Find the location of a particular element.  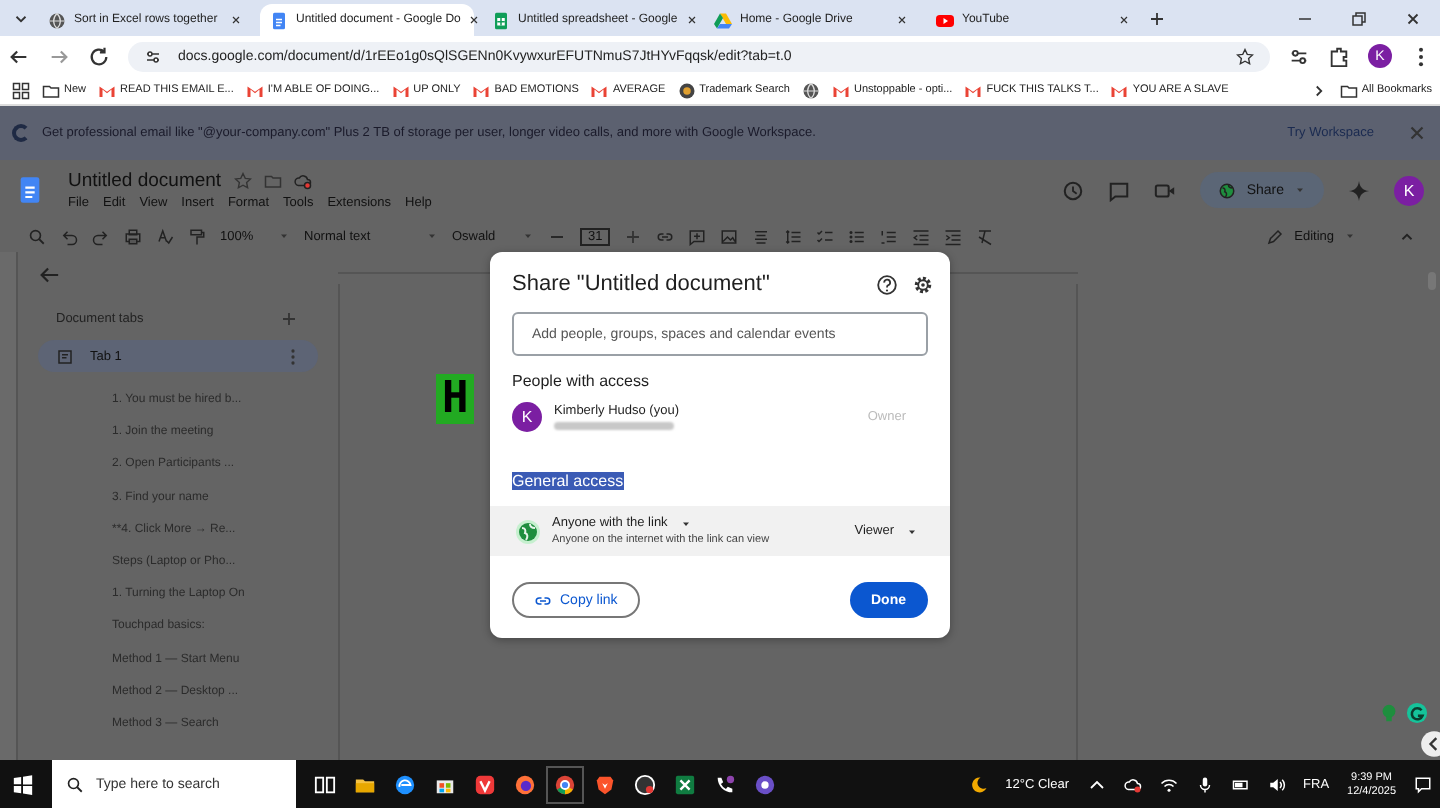

checklist-icon is located at coordinates (825, 236).